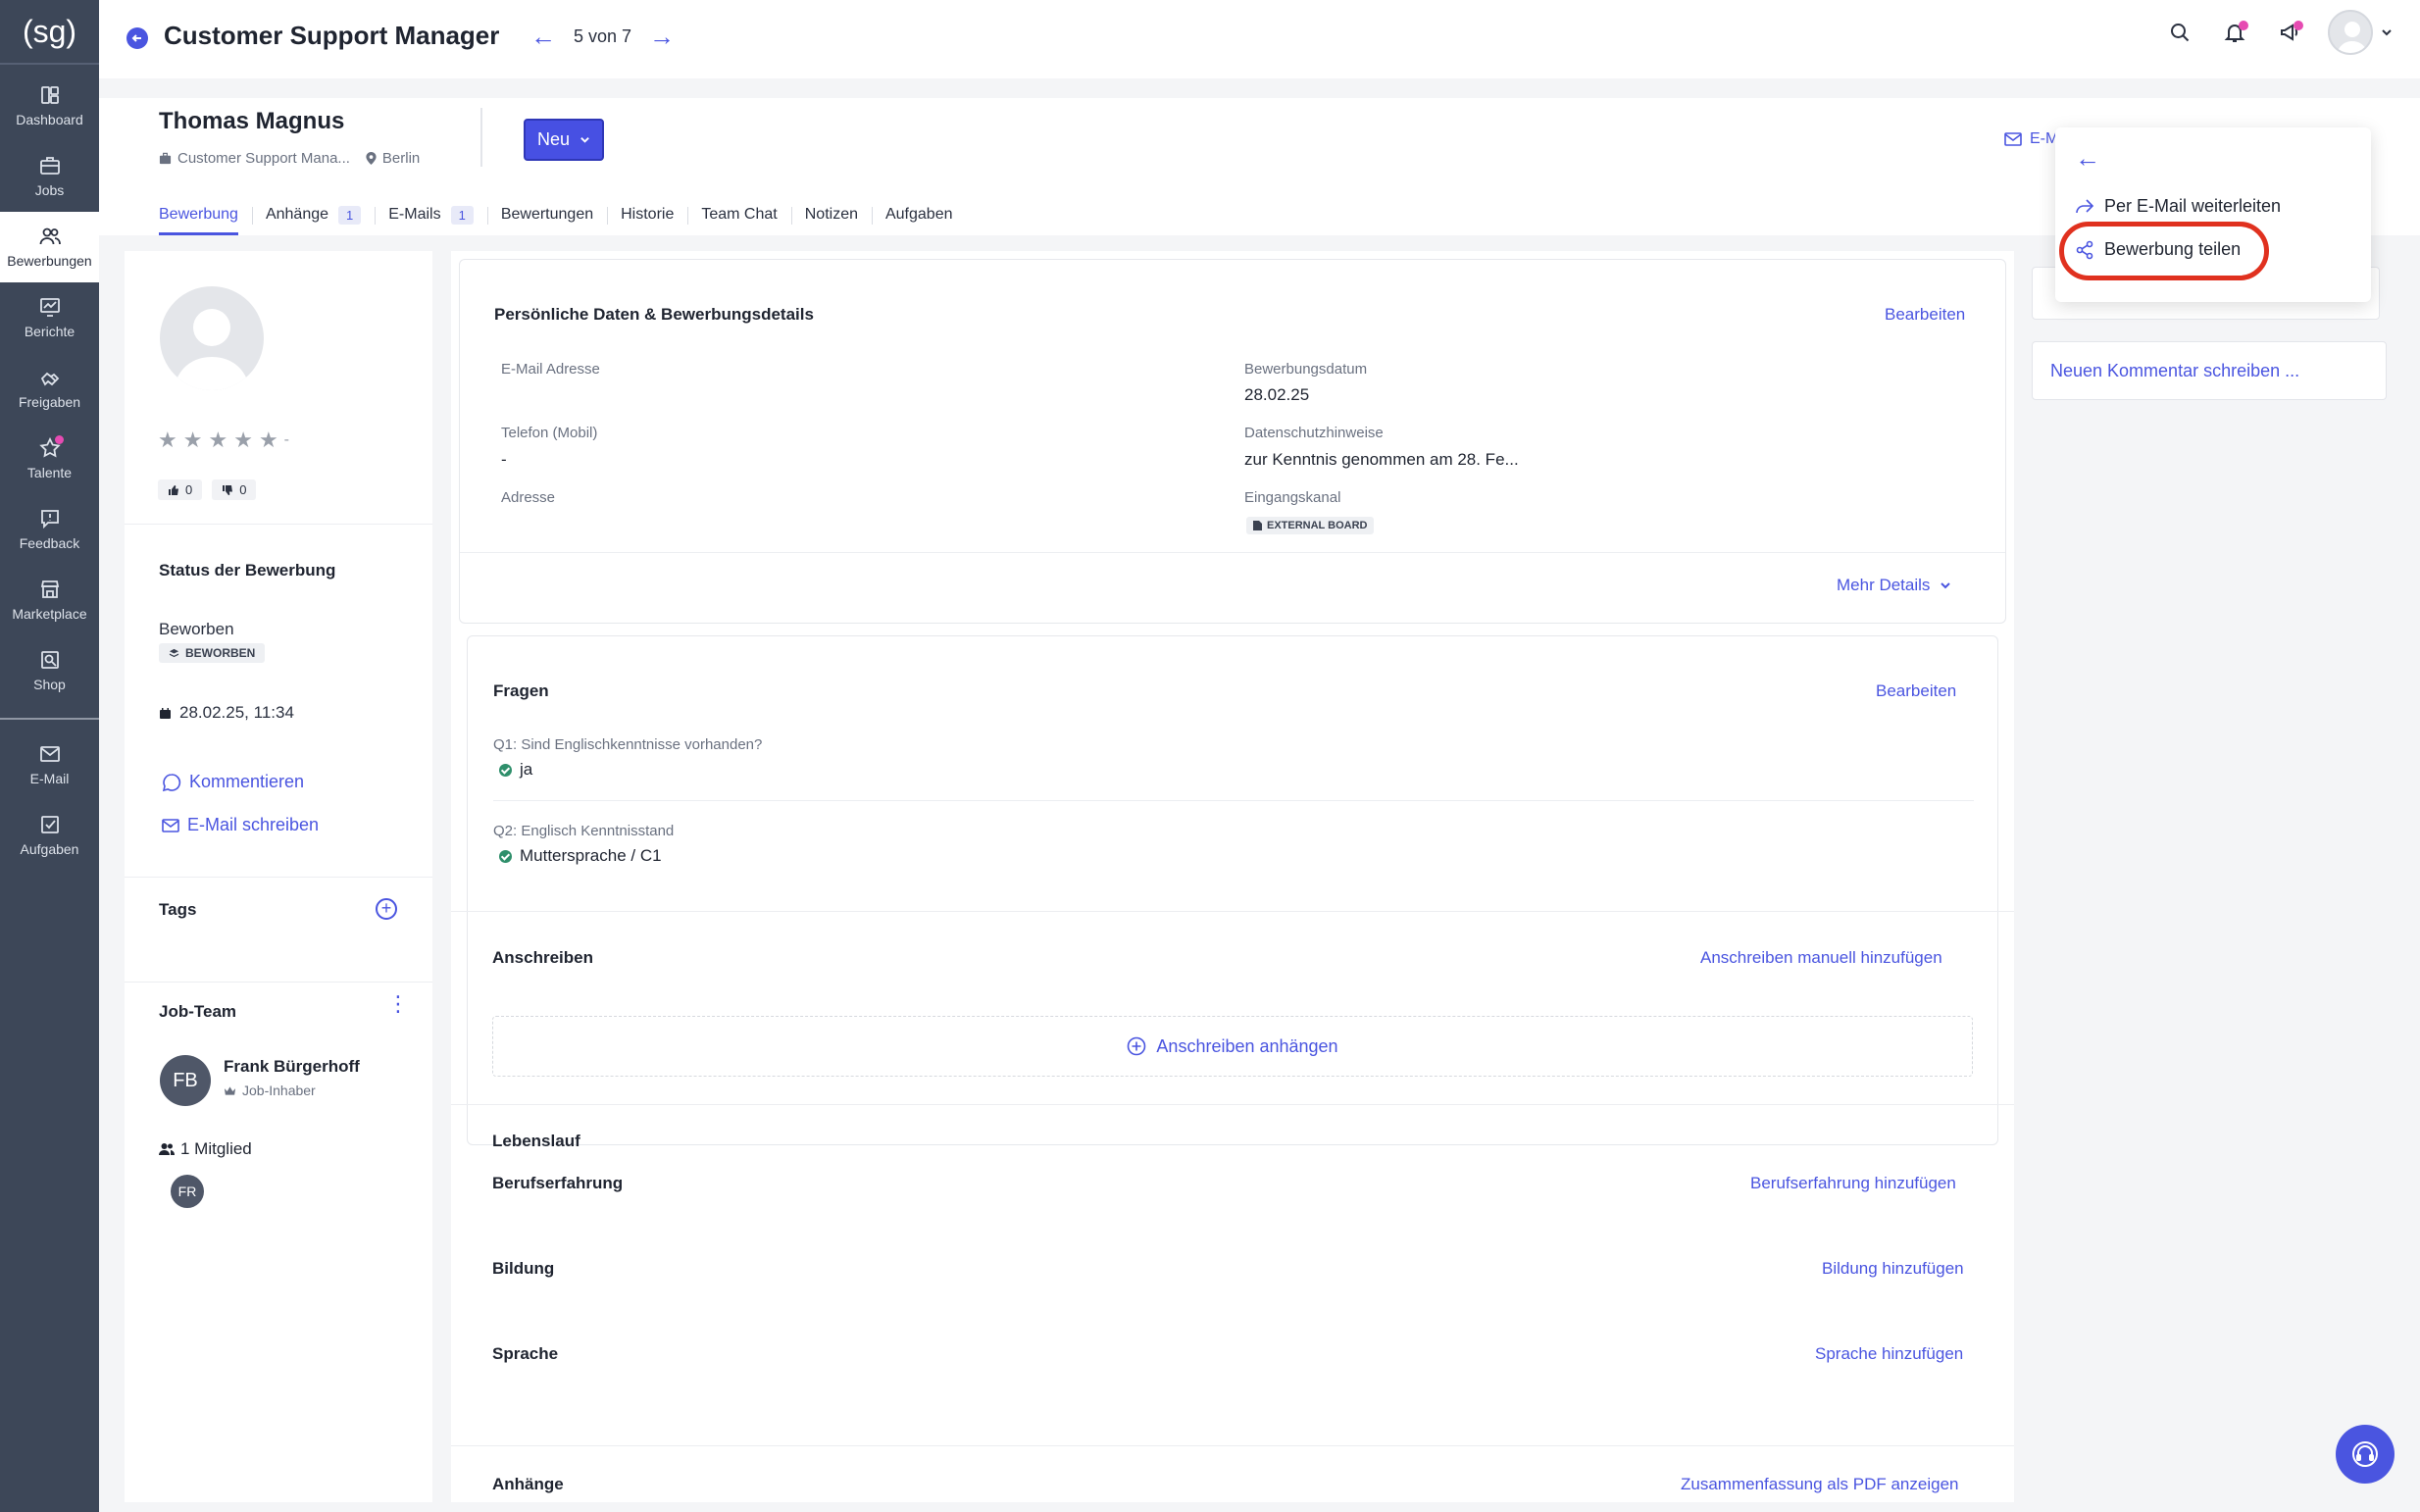 The width and height of the screenshot is (2420, 1512). Describe the element at coordinates (49, 317) in the screenshot. I see `sidebar-item-berichte: Berichte` at that location.